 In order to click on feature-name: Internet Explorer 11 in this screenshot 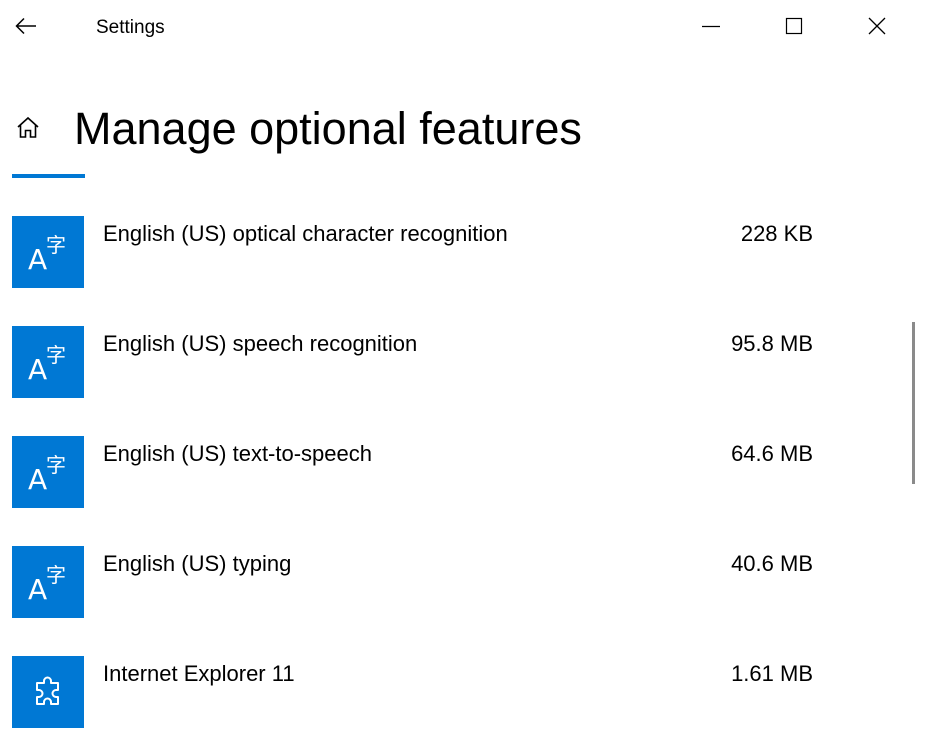, I will do `click(199, 673)`.